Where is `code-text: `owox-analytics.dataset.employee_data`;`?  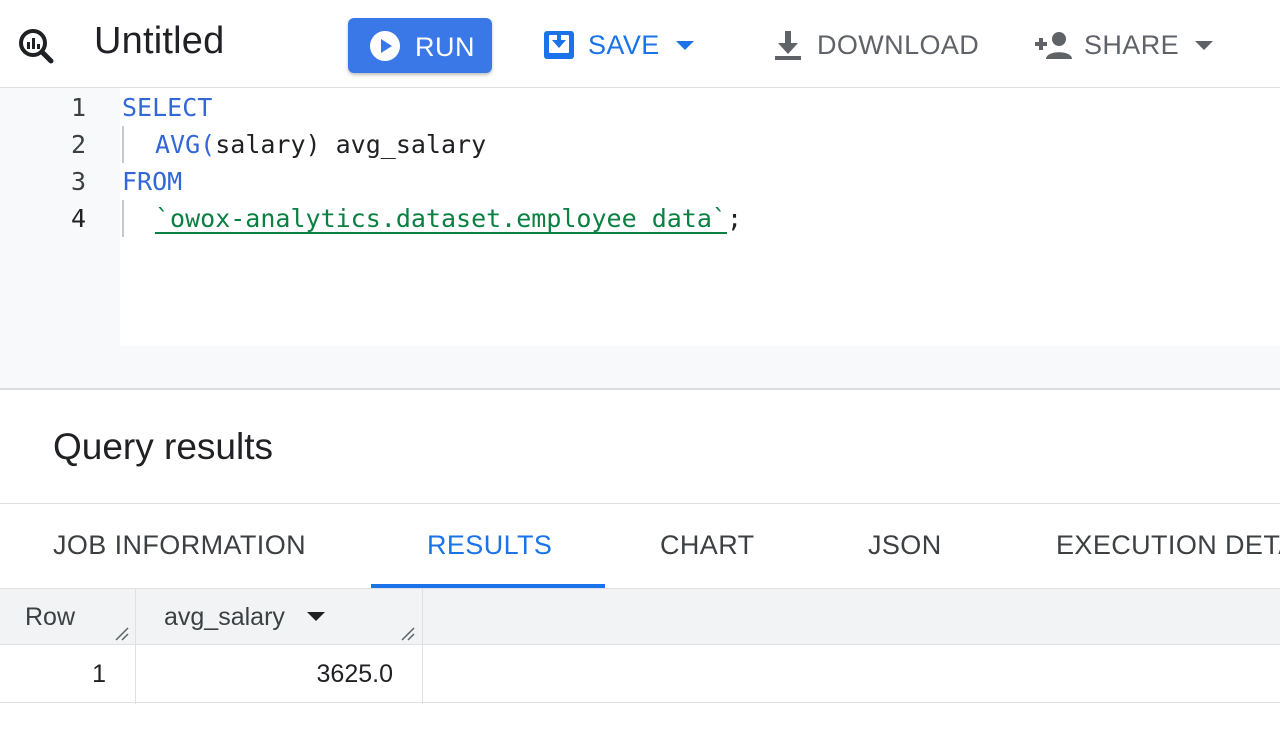
code-text: `owox-analytics.dataset.employee_data`; is located at coordinates (448, 218).